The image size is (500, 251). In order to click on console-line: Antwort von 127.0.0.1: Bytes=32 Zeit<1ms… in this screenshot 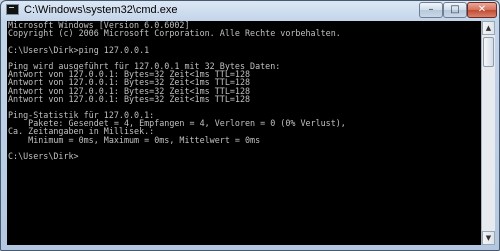, I will do `click(129, 98)`.